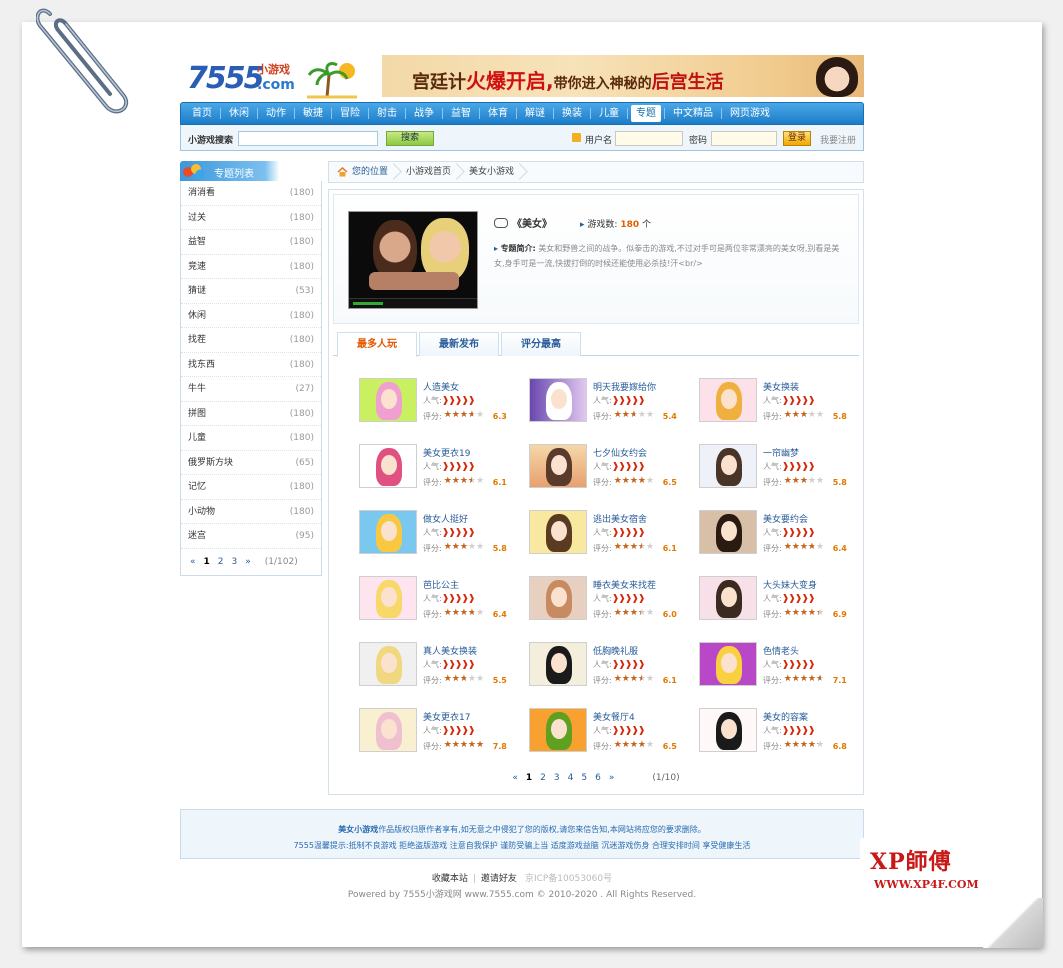 Image resolution: width=1063 pixels, height=968 pixels. I want to click on game-title: 一帘幽梦, so click(781, 452).